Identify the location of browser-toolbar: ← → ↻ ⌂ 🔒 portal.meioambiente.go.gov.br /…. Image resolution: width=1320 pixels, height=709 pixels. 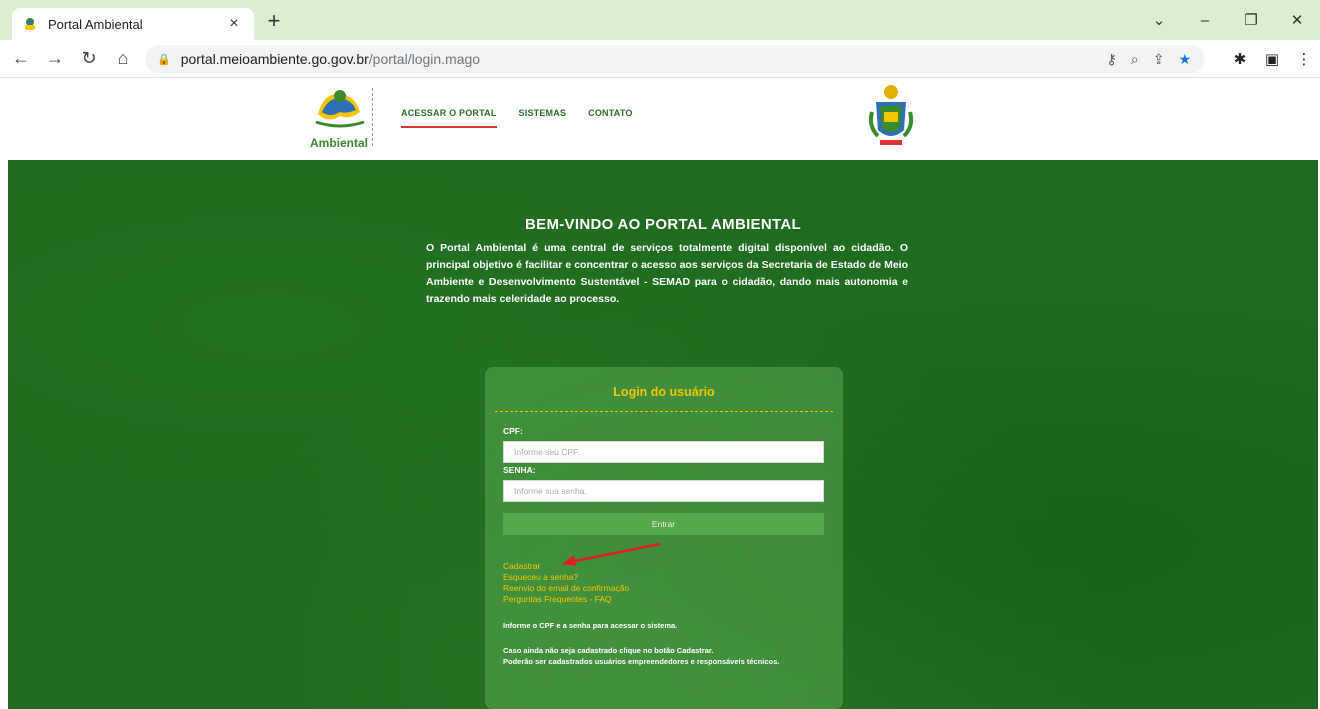
(660, 59).